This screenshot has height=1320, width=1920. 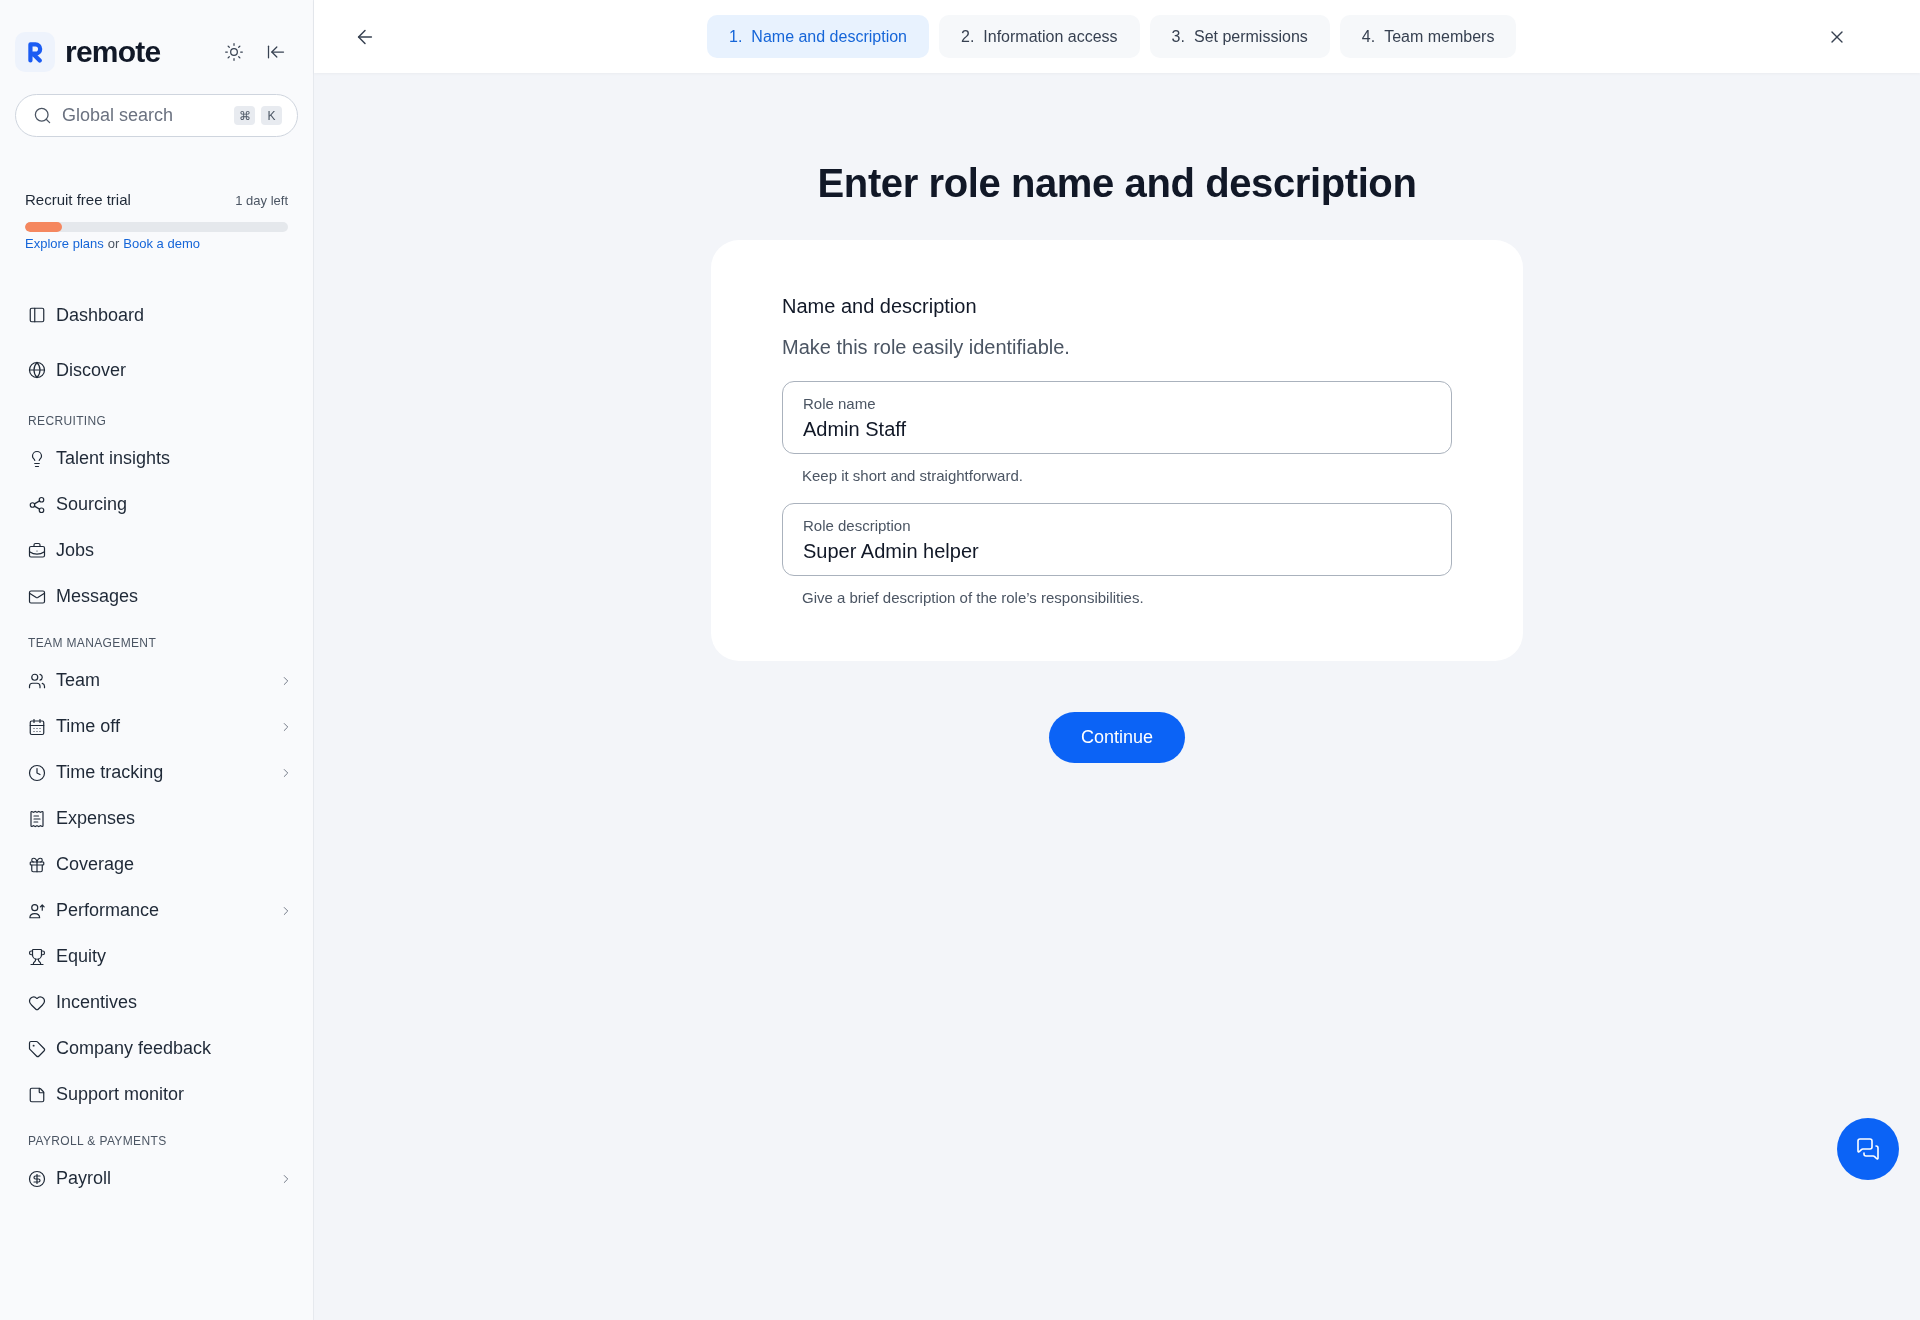 I want to click on trial-remaining: 1 day left, so click(x=261, y=200).